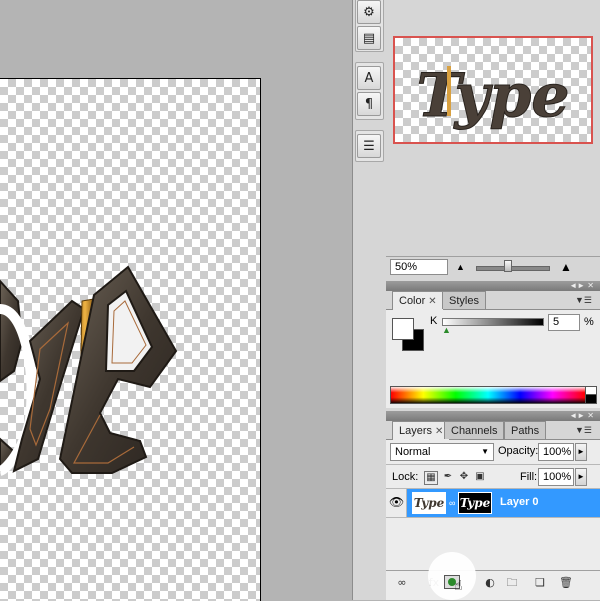 This screenshot has width=600, height=601. I want to click on ramp-black-swatch, so click(591, 399).